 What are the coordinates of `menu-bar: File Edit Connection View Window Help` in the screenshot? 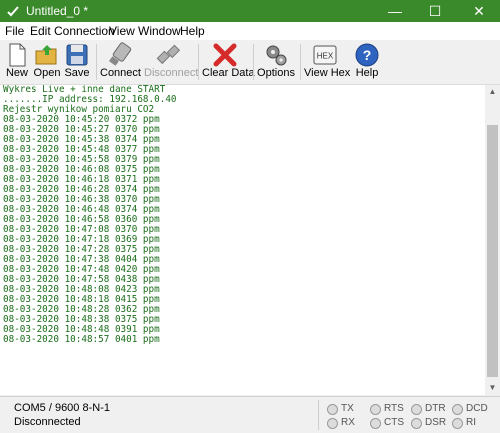 It's located at (250, 31).